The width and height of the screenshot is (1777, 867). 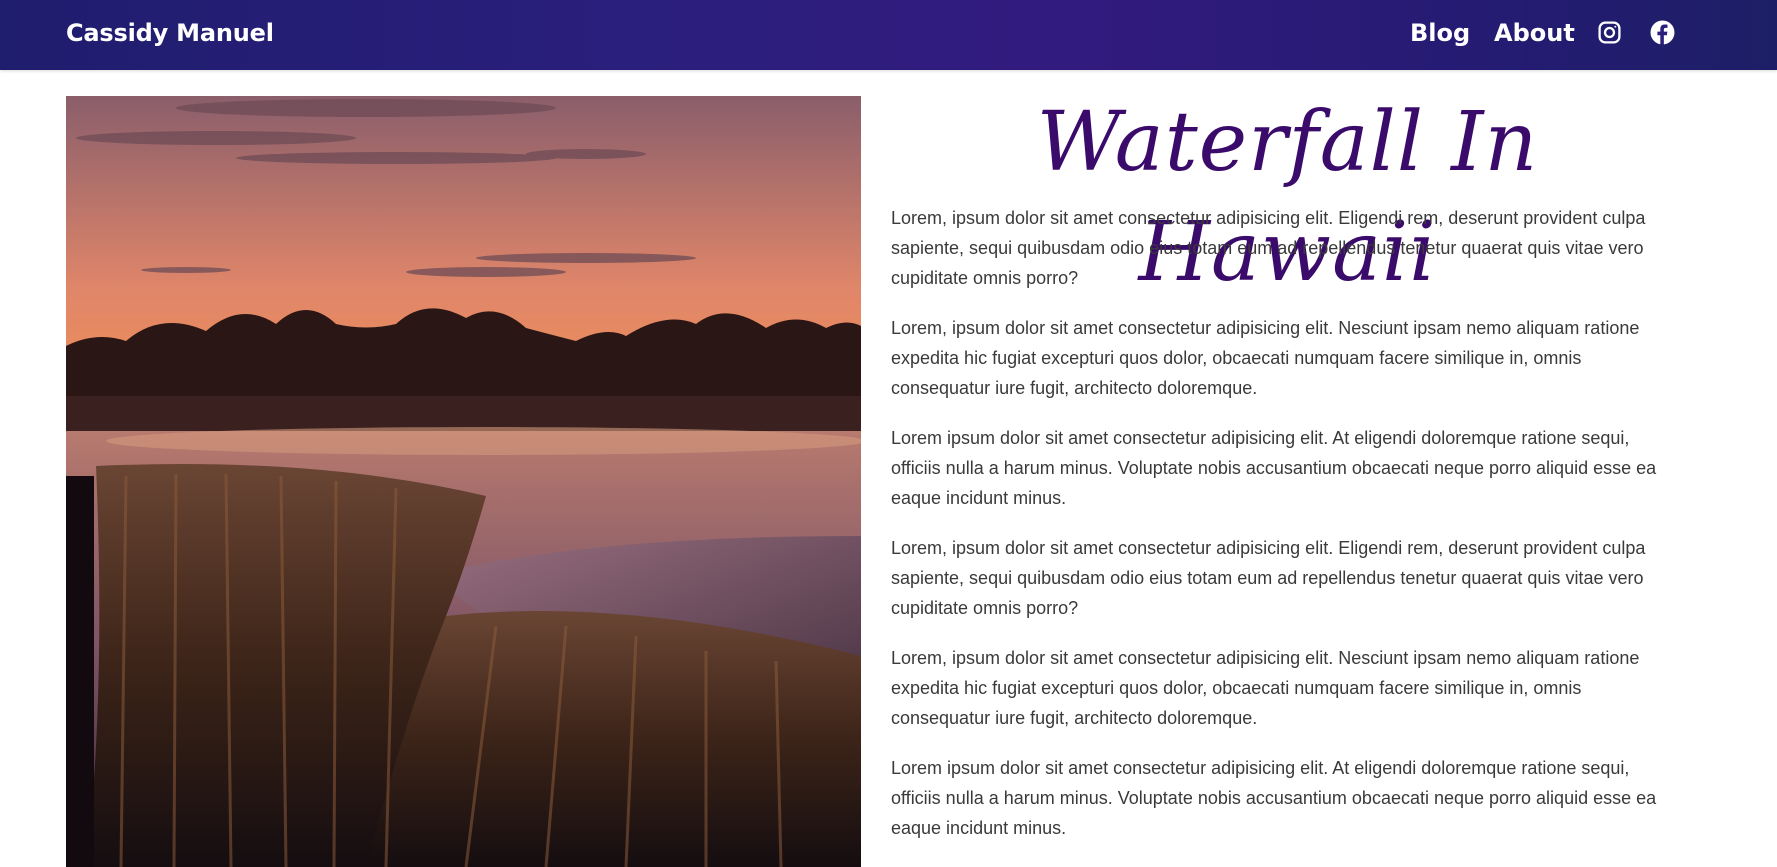 What do you see at coordinates (1609, 32) in the screenshot?
I see `instagram-icon` at bounding box center [1609, 32].